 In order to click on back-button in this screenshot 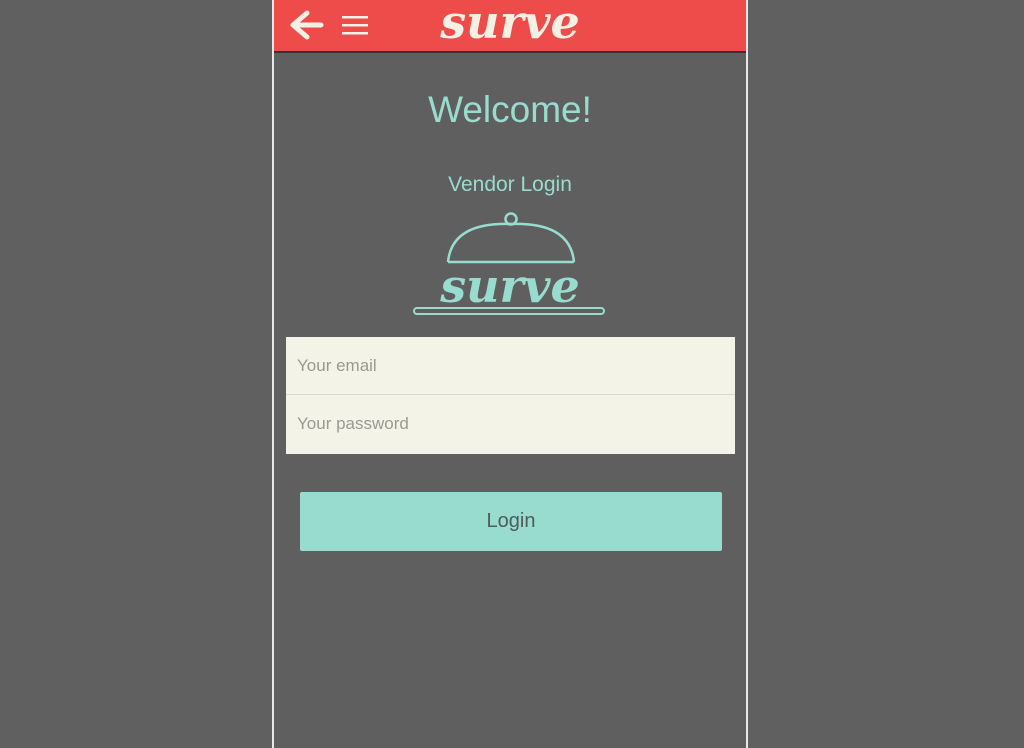, I will do `click(308, 25)`.